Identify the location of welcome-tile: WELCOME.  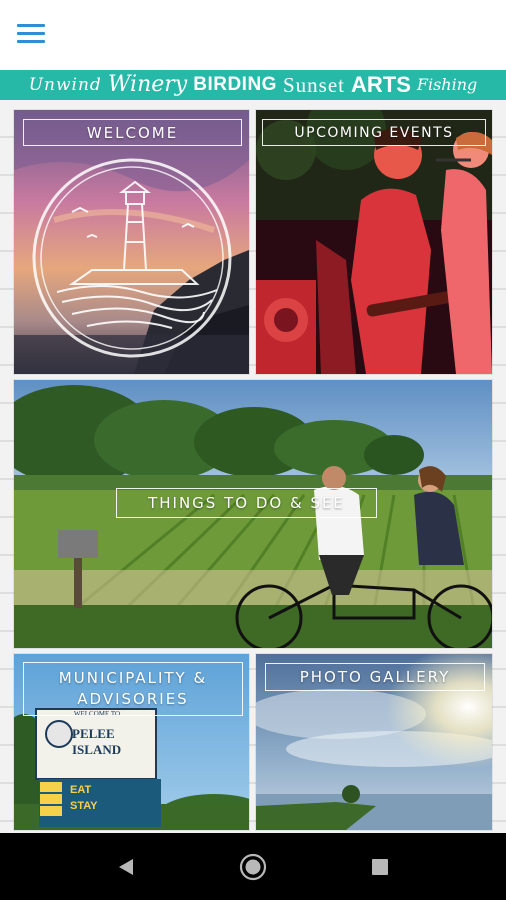
(131, 242).